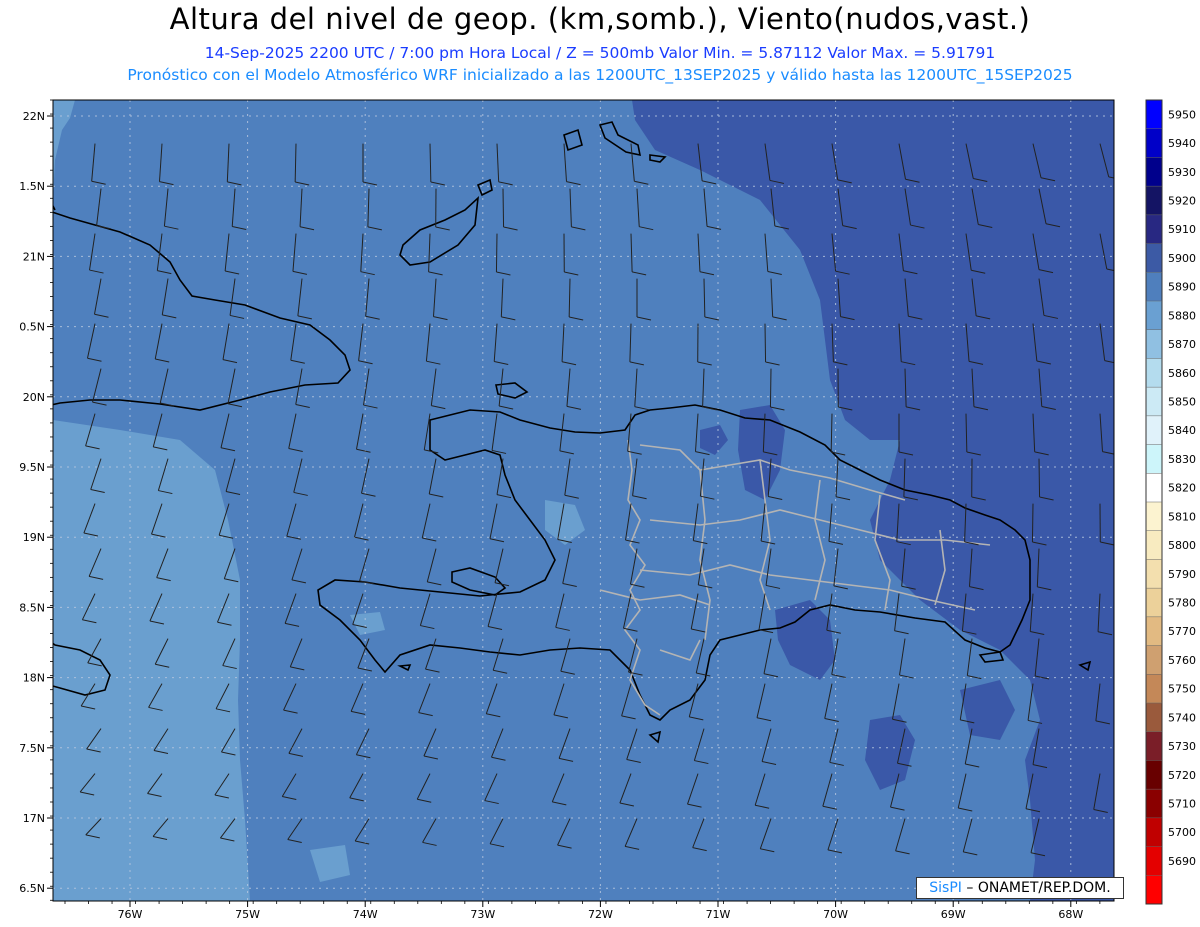 The height and width of the screenshot is (927, 1200). What do you see at coordinates (945, 888) in the screenshot?
I see `credit-brand: SisPI` at bounding box center [945, 888].